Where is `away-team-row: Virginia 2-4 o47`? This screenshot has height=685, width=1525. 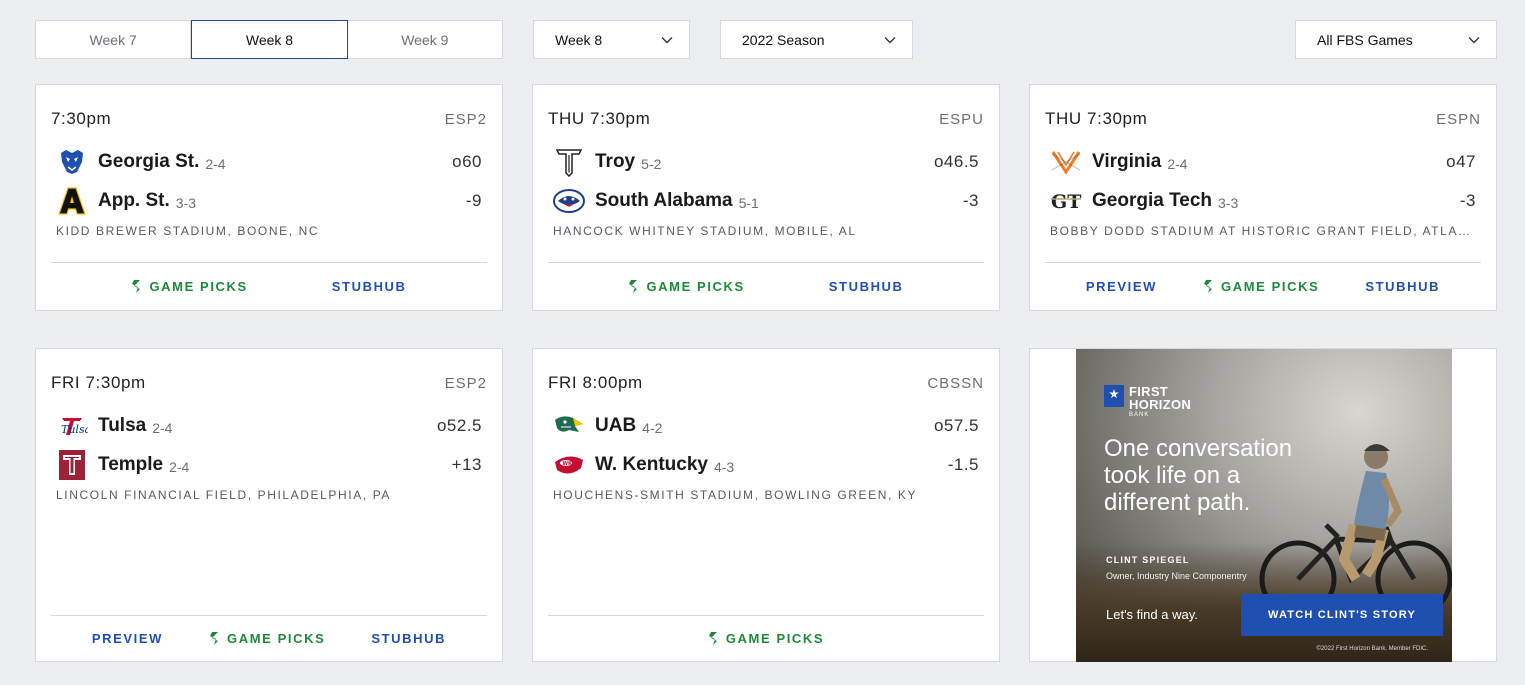 away-team-row: Virginia 2-4 o47 is located at coordinates (1263, 162).